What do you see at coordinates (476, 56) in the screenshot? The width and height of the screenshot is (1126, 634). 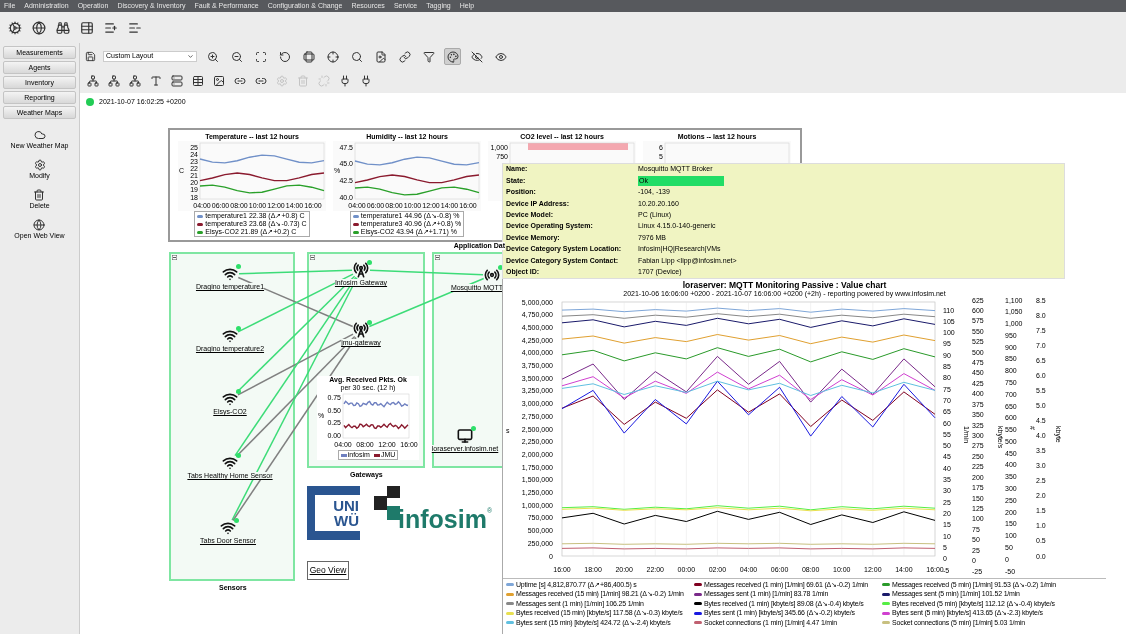 I see `hide-icon` at bounding box center [476, 56].